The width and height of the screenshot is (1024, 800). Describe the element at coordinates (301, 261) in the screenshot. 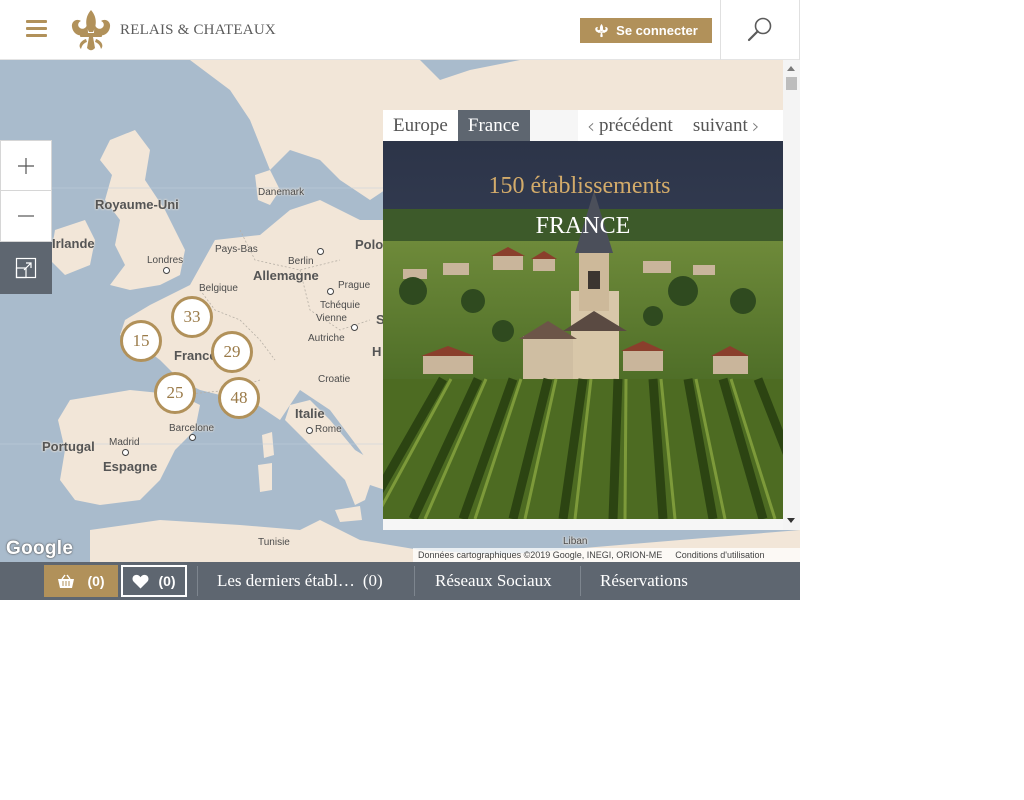

I see `map-label-berlin: Berlin` at that location.